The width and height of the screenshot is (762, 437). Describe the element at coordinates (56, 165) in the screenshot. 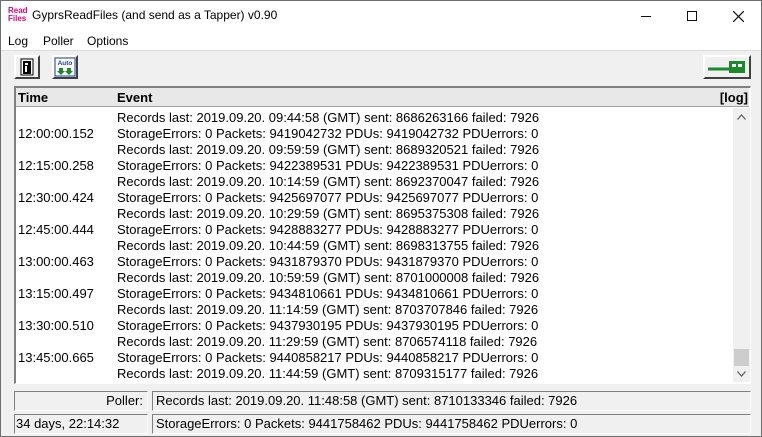

I see `row-time: 12:15:00.258` at that location.